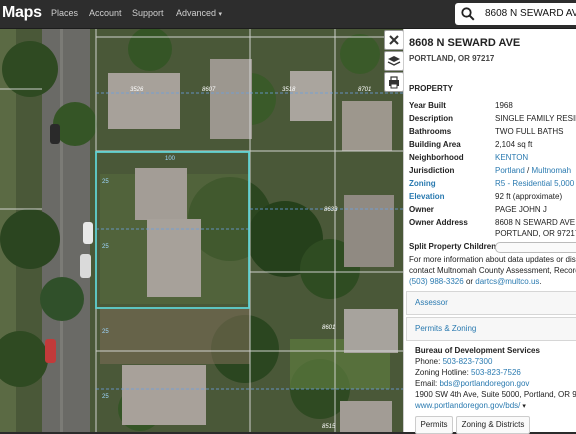 Image resolution: width=576 pixels, height=434 pixels. Describe the element at coordinates (529, 131) in the screenshot. I see `row-value: TWO FULL BATHS` at that location.